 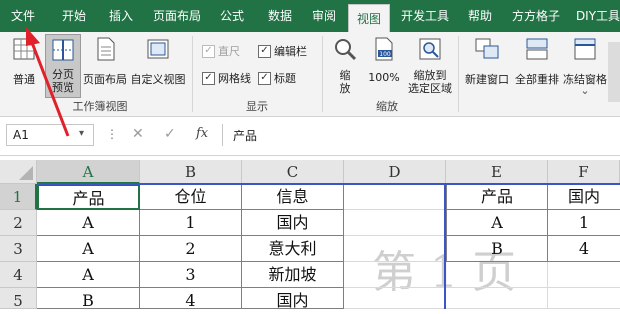 I want to click on annotation-arrow-icon, so click(x=48, y=82).